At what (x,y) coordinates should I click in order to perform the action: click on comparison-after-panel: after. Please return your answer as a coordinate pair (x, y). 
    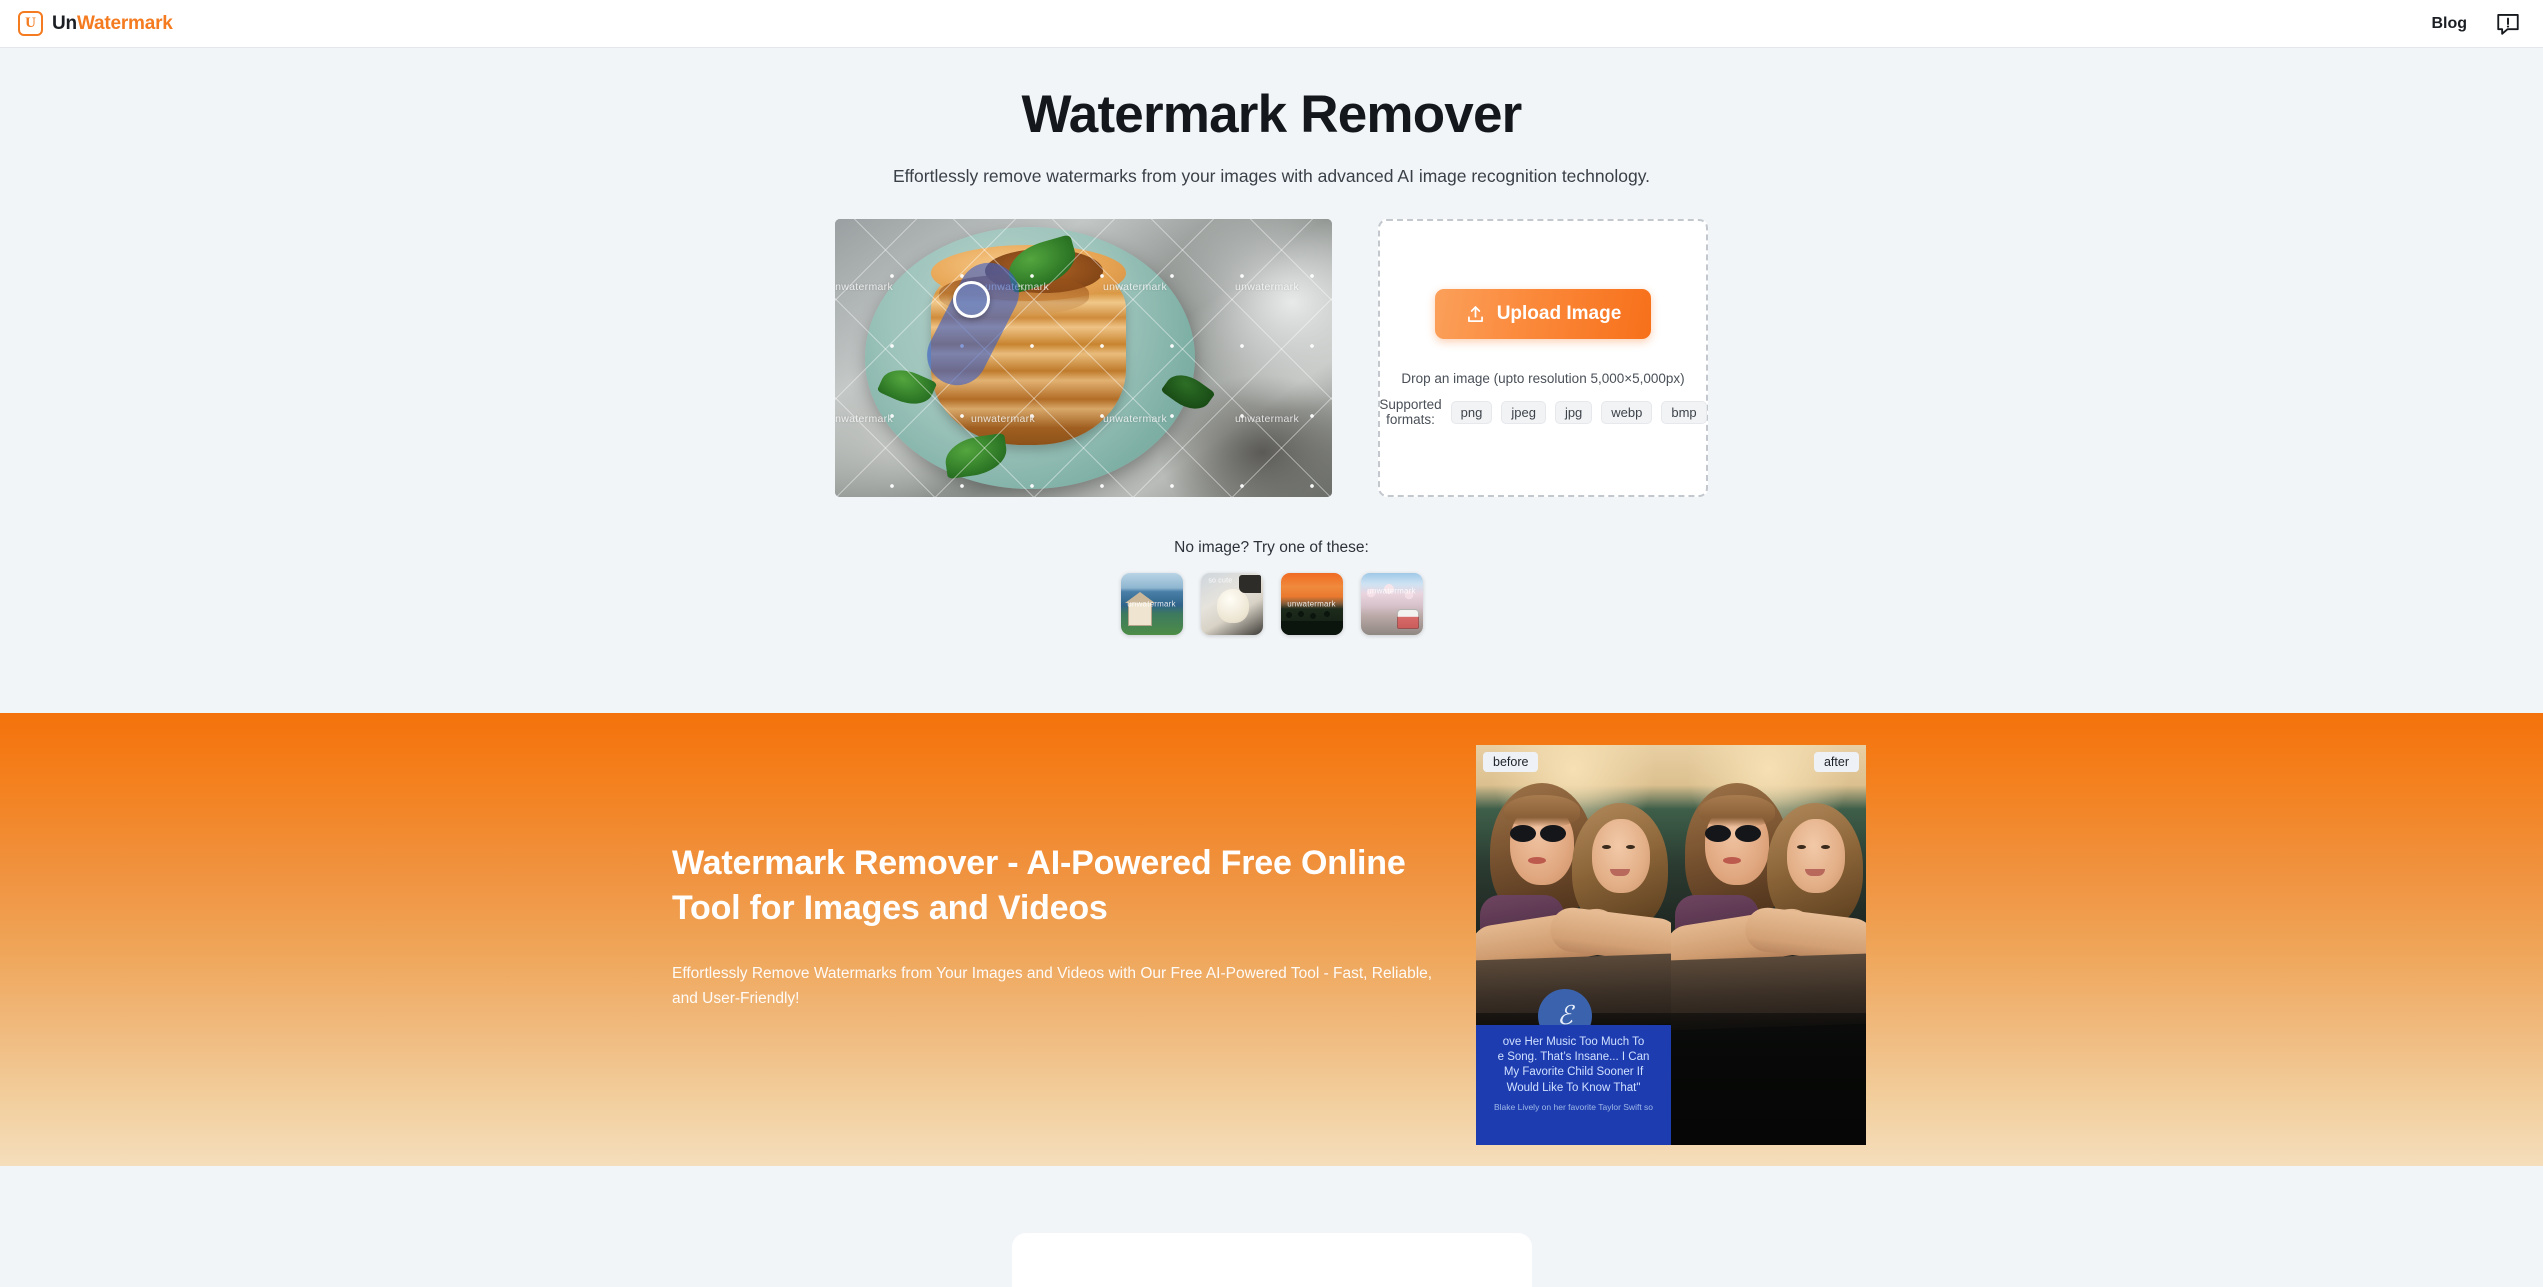
    Looking at the image, I should click on (1768, 945).